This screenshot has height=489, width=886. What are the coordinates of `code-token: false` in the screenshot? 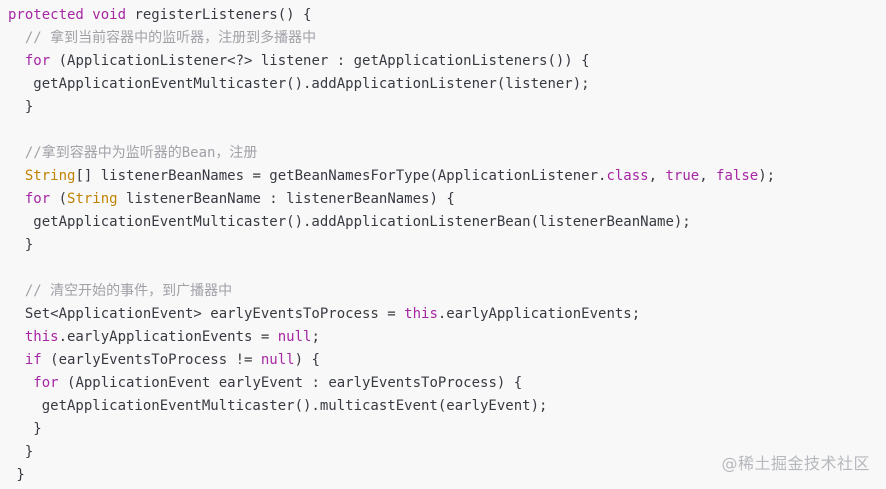 It's located at (737, 176).